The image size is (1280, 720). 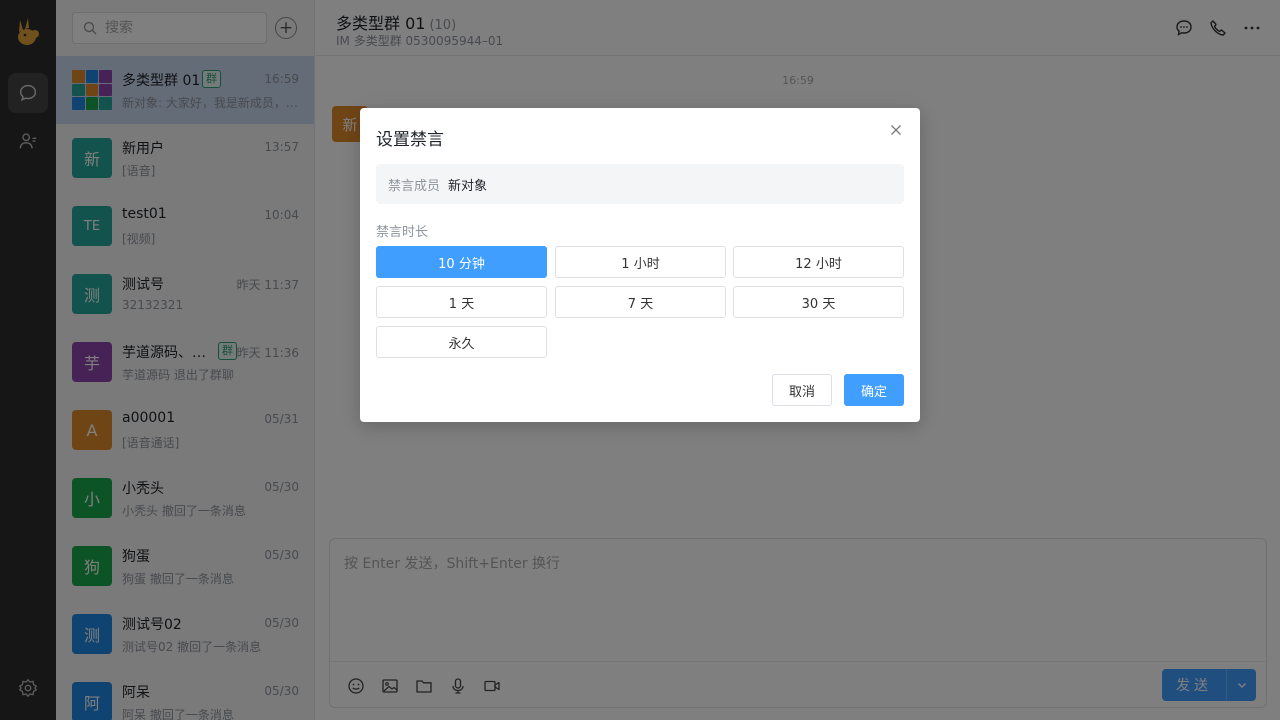 What do you see at coordinates (468, 186) in the screenshot?
I see `mute-member-name: 新对象` at bounding box center [468, 186].